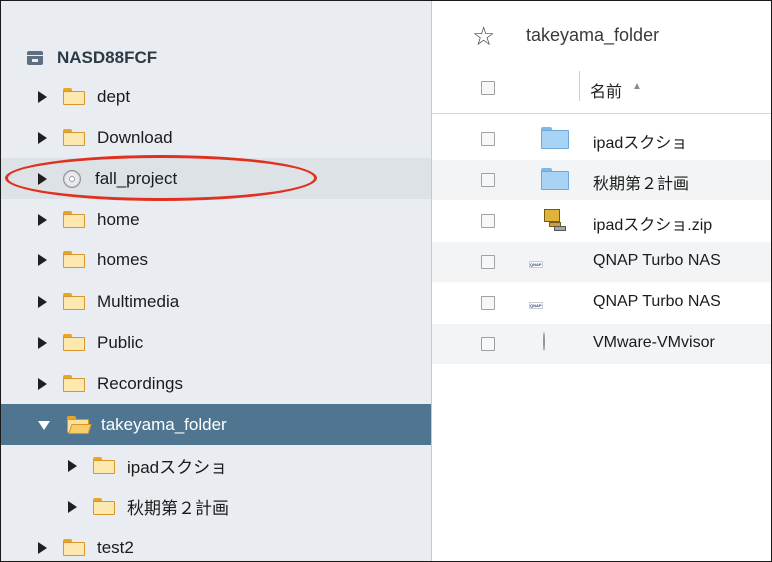 The height and width of the screenshot is (562, 772). Describe the element at coordinates (178, 508) in the screenshot. I see `tree-item-label: 秋期第２計画` at that location.